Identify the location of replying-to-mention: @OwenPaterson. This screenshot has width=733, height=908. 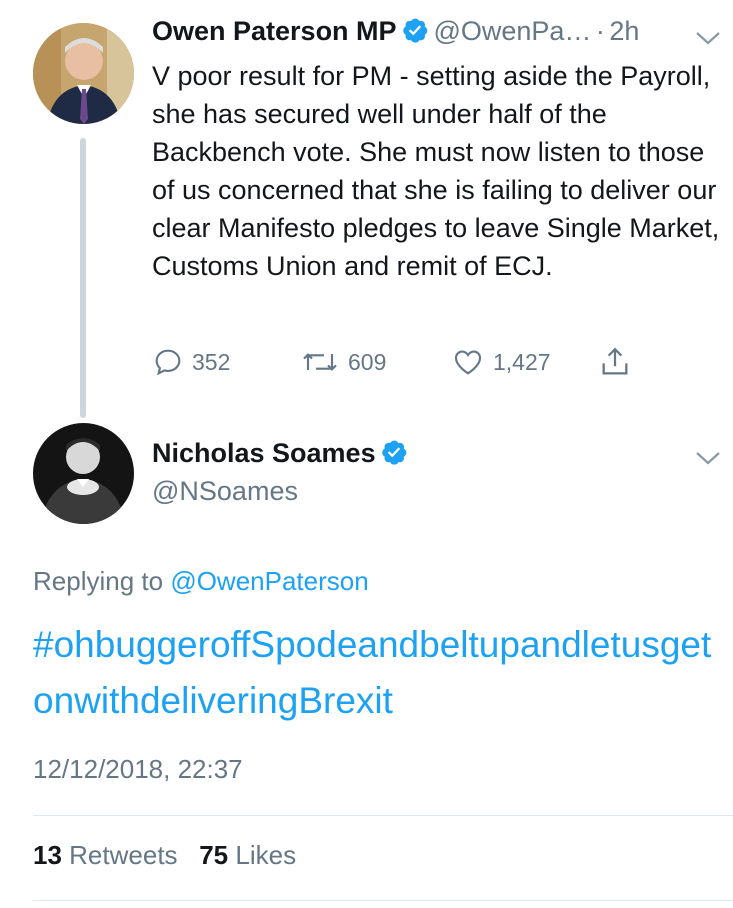
(269, 581).